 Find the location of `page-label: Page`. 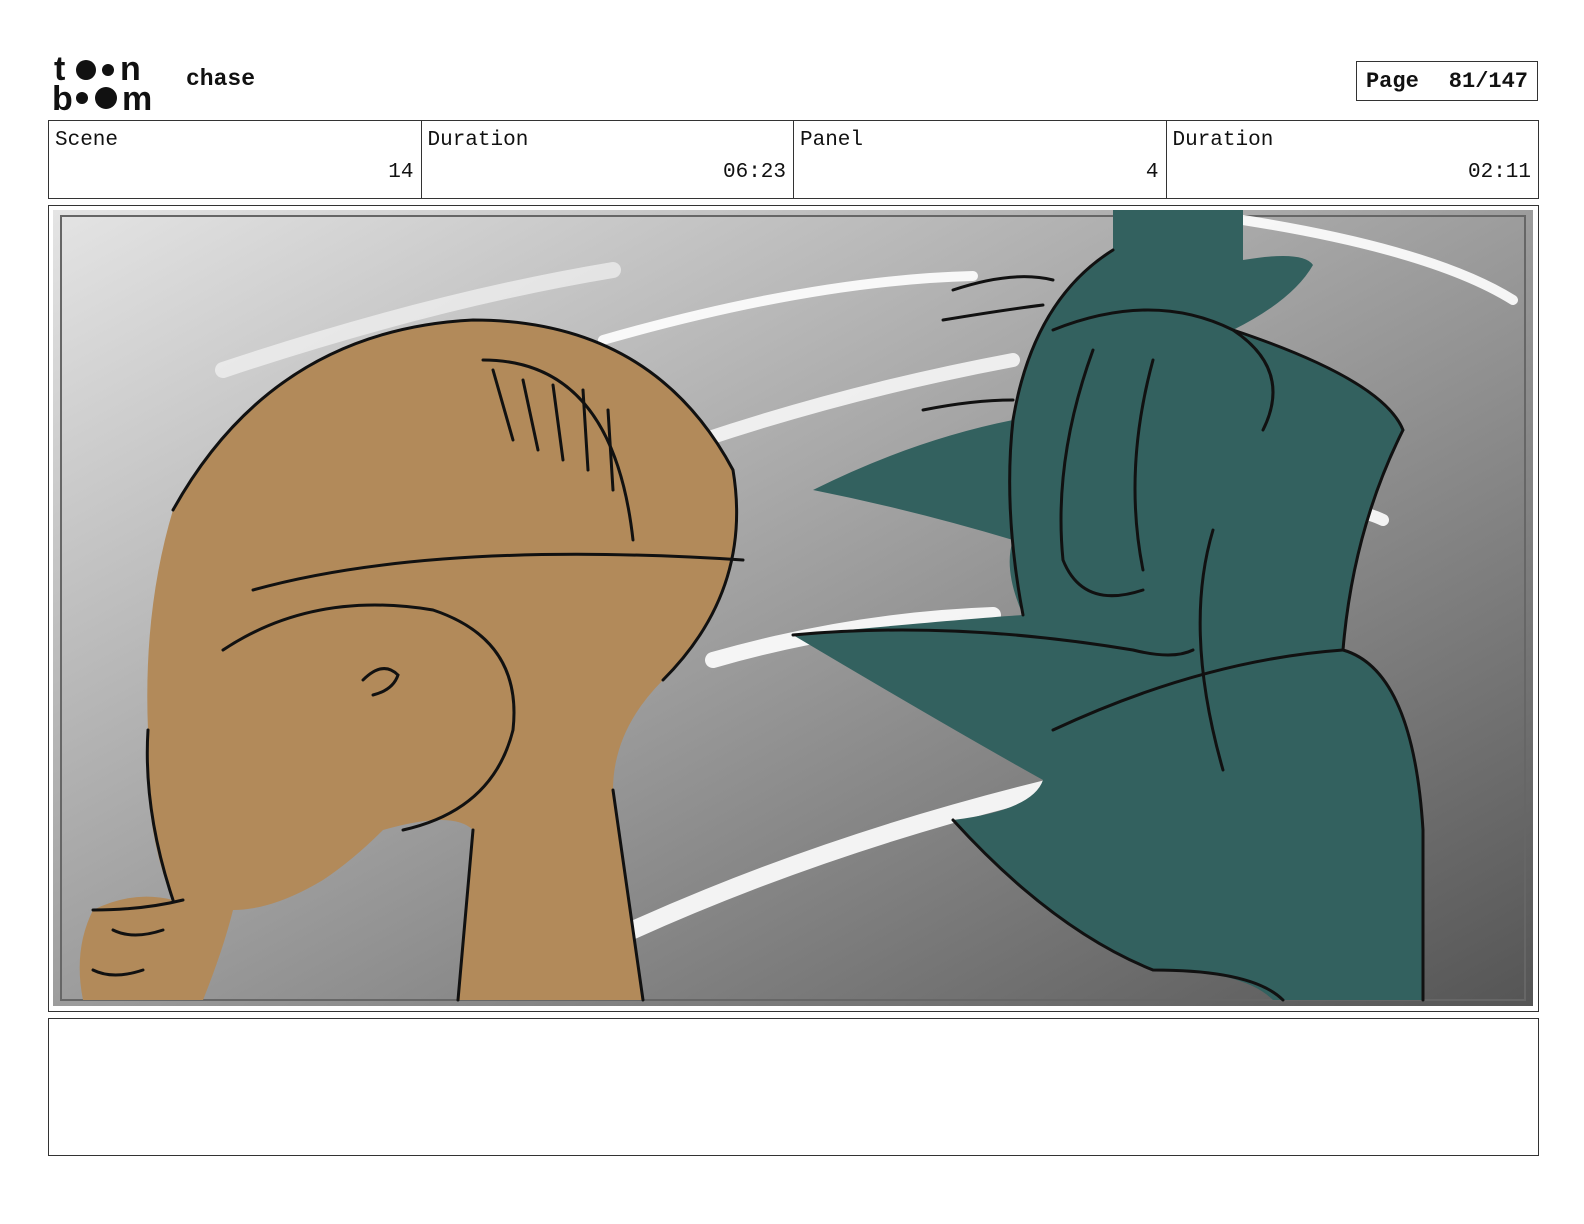

page-label: Page is located at coordinates (1392, 81).